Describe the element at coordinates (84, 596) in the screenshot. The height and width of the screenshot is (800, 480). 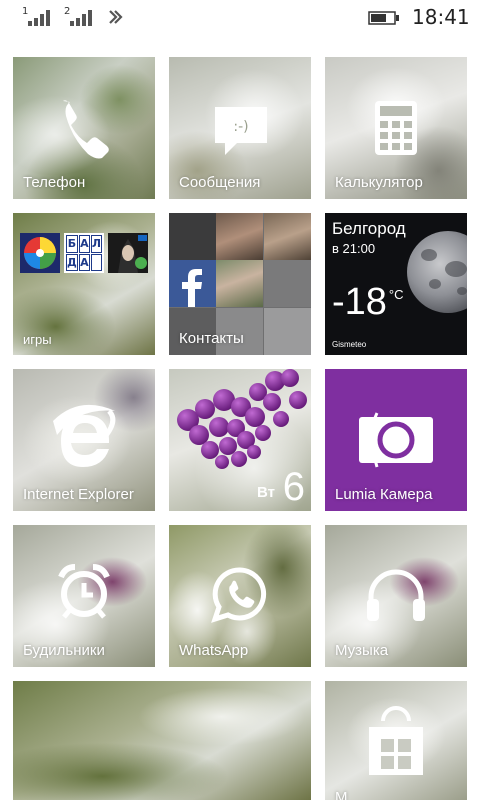
I see `tile-alarms: Будильники` at that location.